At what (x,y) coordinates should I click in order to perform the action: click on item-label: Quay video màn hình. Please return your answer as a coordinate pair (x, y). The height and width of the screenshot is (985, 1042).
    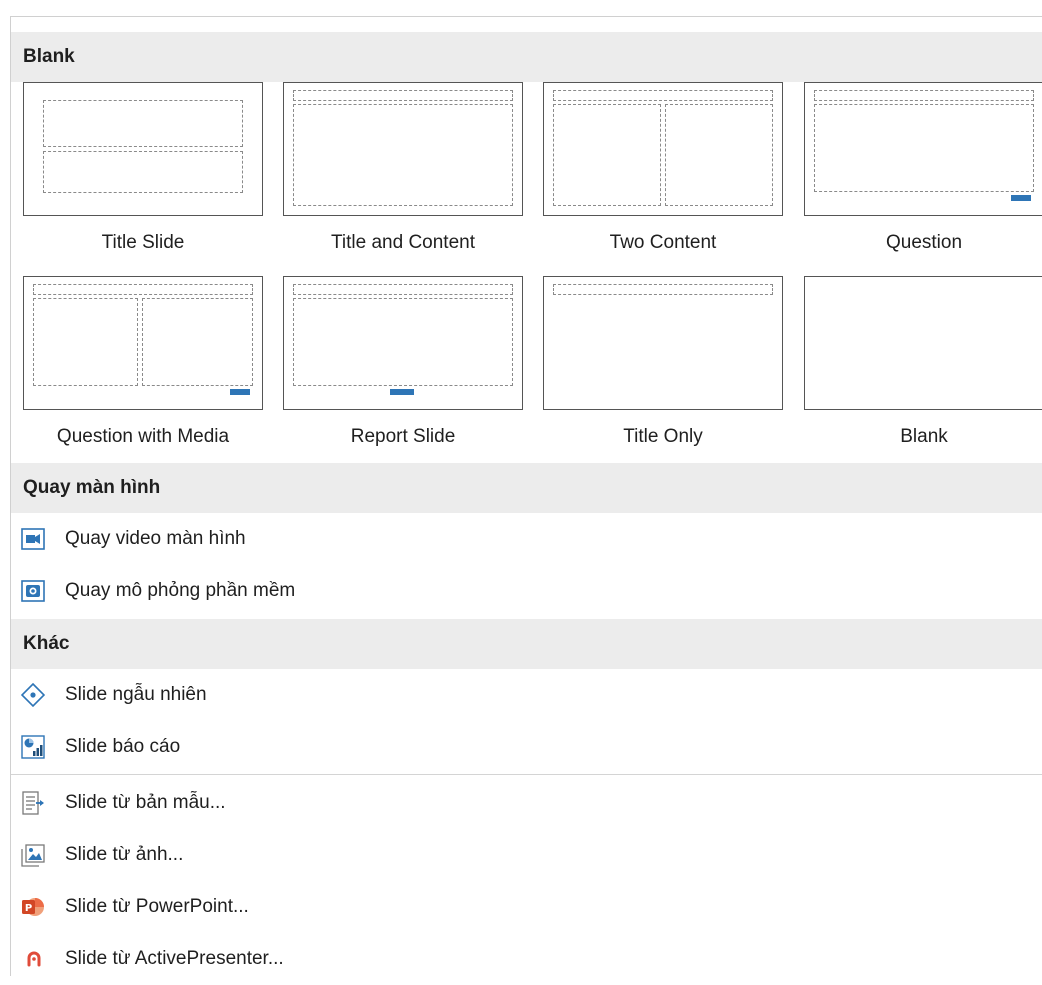
    Looking at the image, I should click on (155, 538).